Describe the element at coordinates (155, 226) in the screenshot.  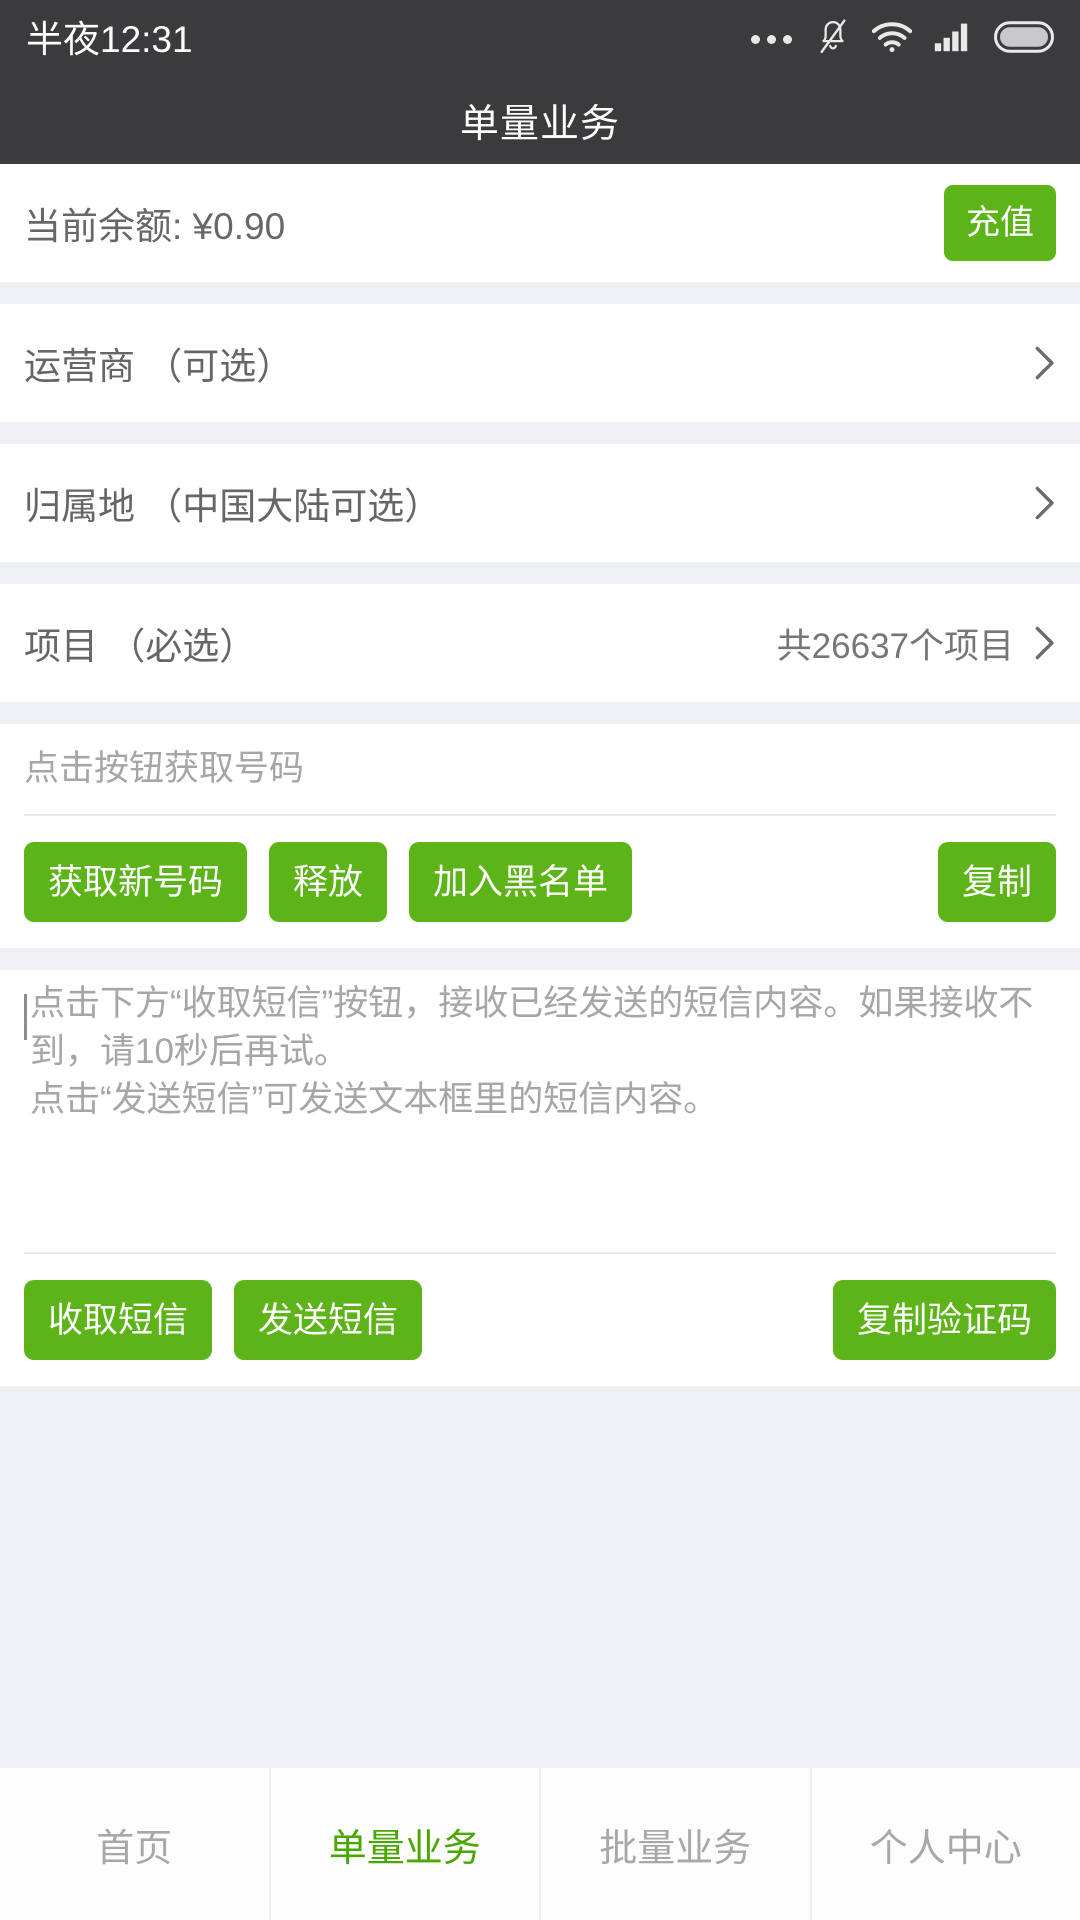
I see `balance-label: 当前余额: ¥0.90` at that location.